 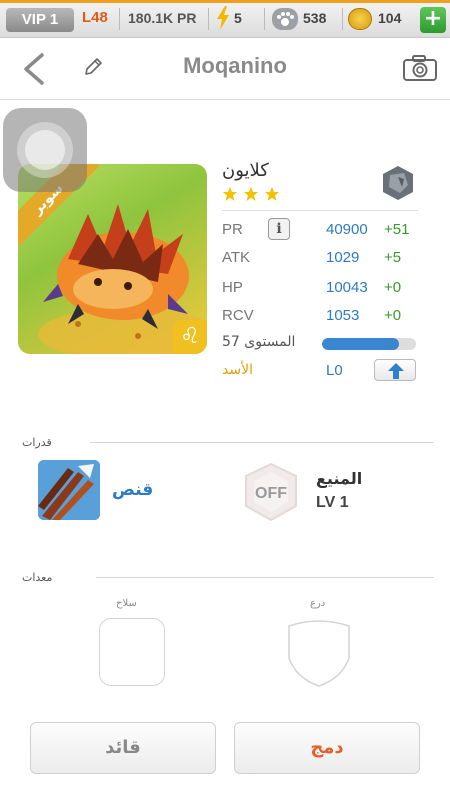 I want to click on page-title: Moqanino, so click(x=235, y=65).